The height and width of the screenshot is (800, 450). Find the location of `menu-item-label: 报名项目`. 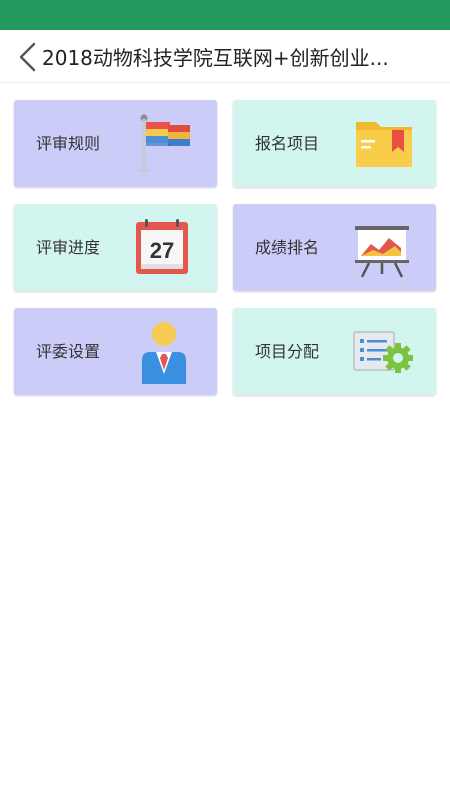

menu-item-label: 报名项目 is located at coordinates (287, 143).